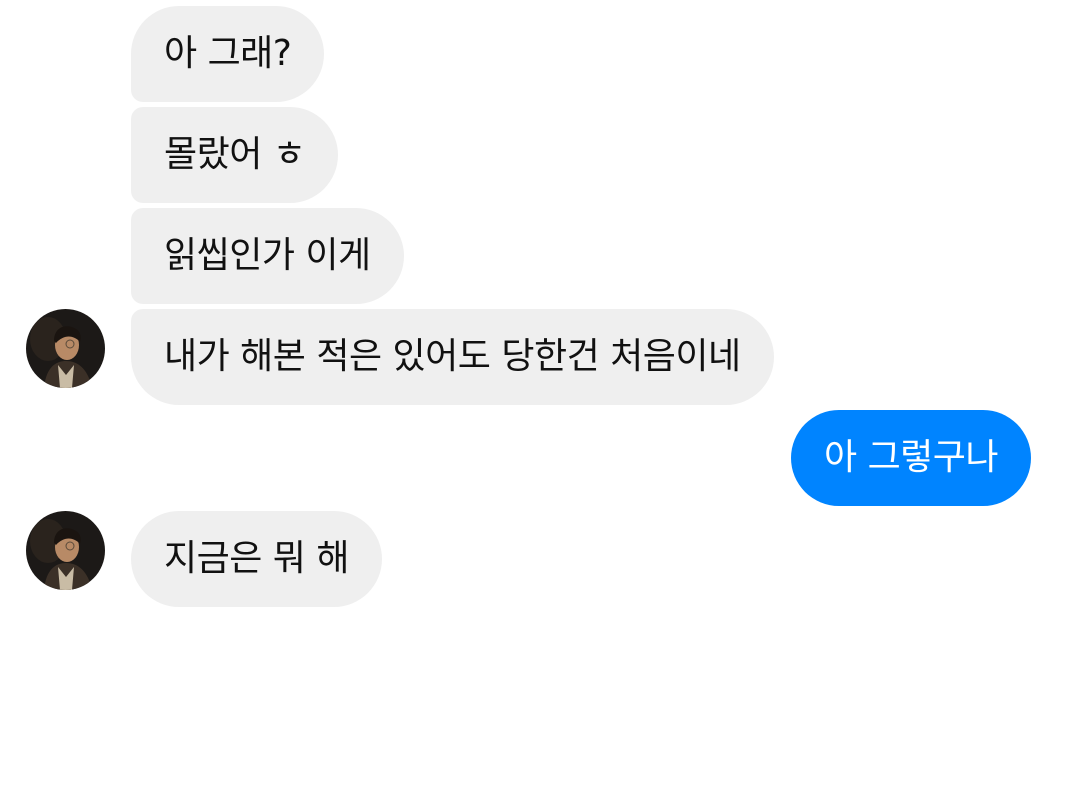 The image size is (1080, 810). I want to click on message-text: 몰랐어 ㅎ, so click(235, 154).